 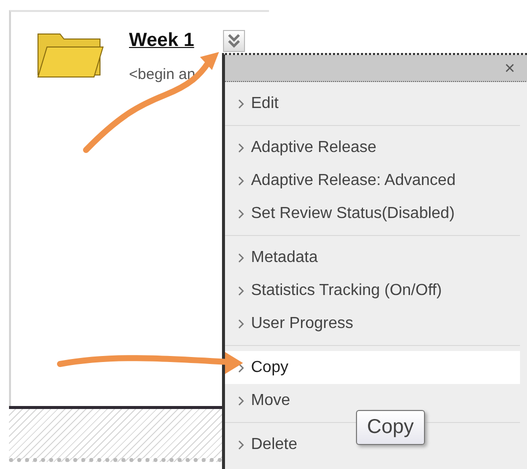 What do you see at coordinates (257, 103) in the screenshot?
I see `menu-item: Edit` at bounding box center [257, 103].